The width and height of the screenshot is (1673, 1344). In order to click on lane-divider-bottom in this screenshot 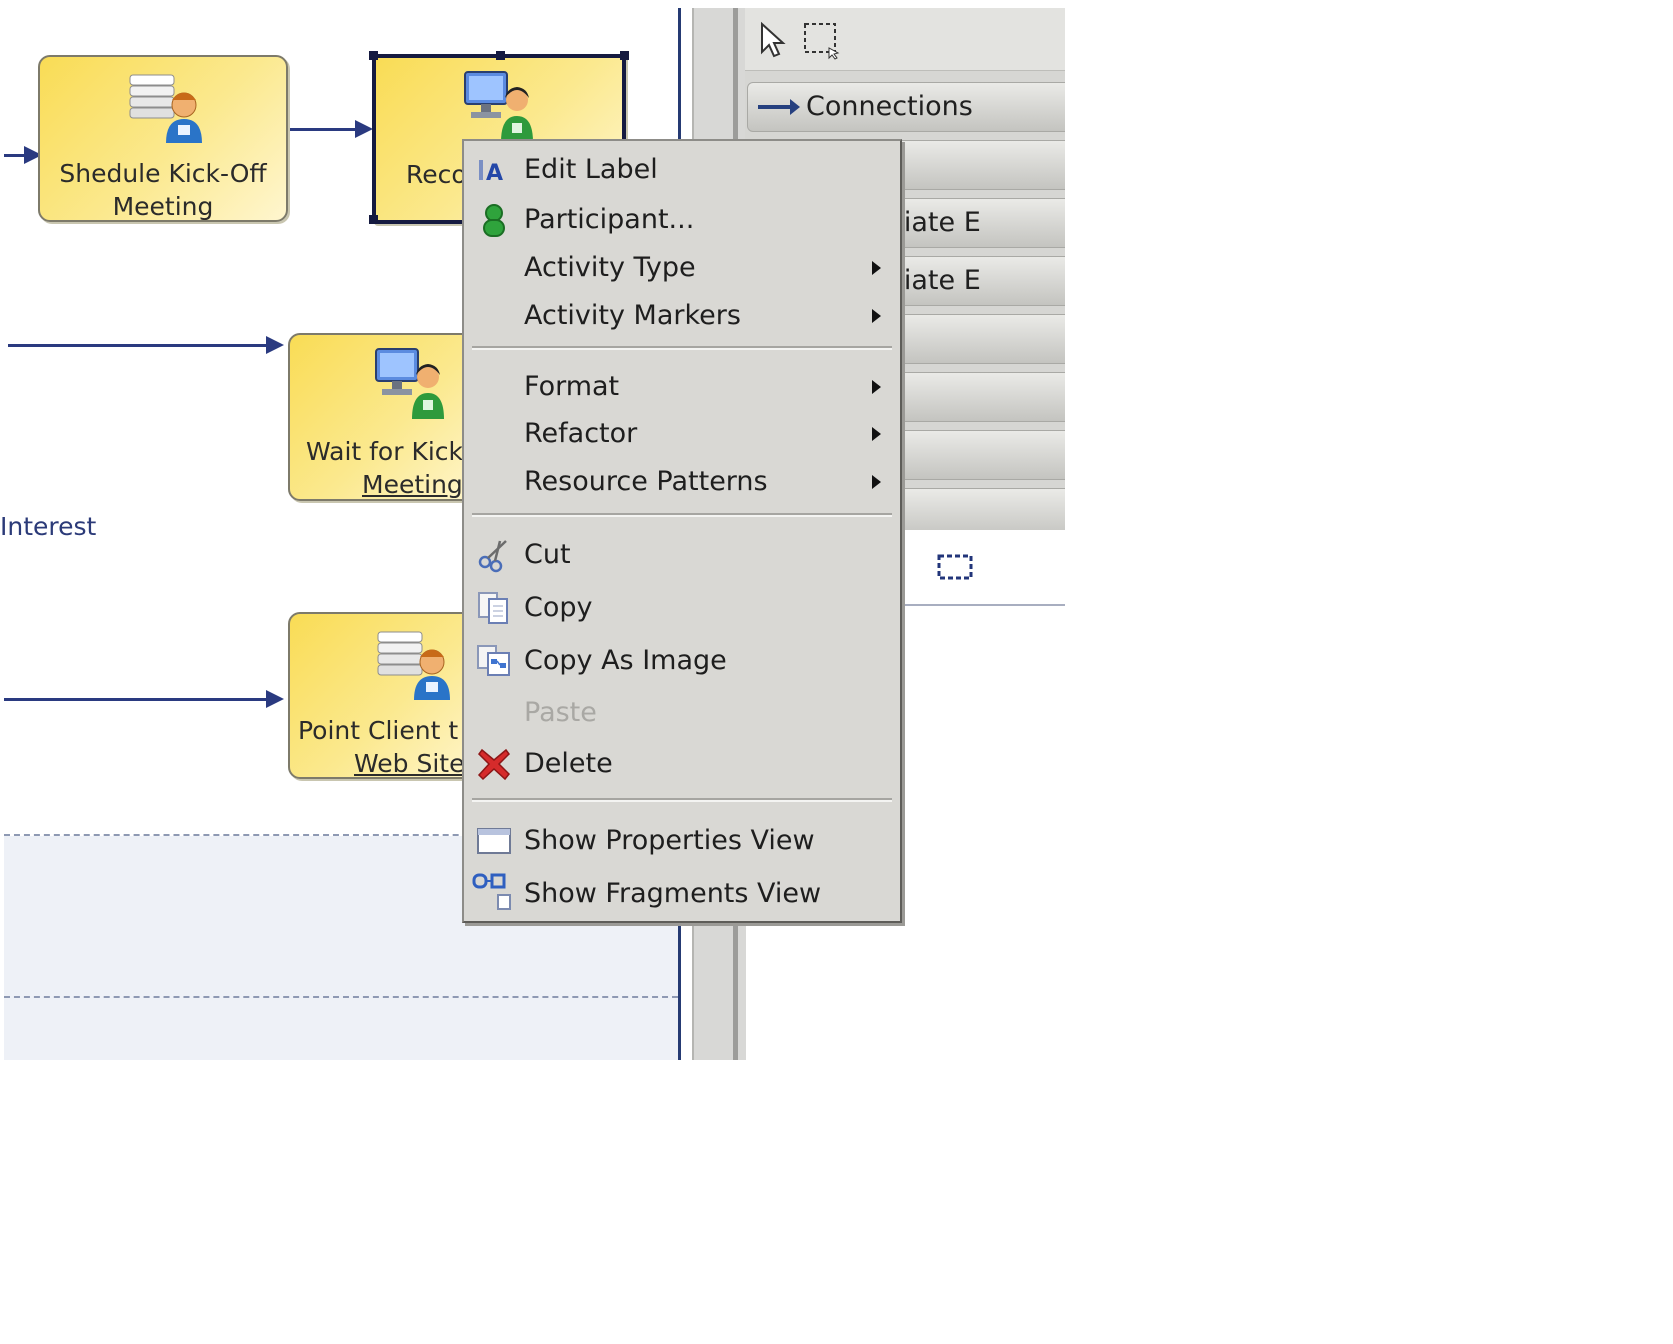, I will do `click(341, 997)`.